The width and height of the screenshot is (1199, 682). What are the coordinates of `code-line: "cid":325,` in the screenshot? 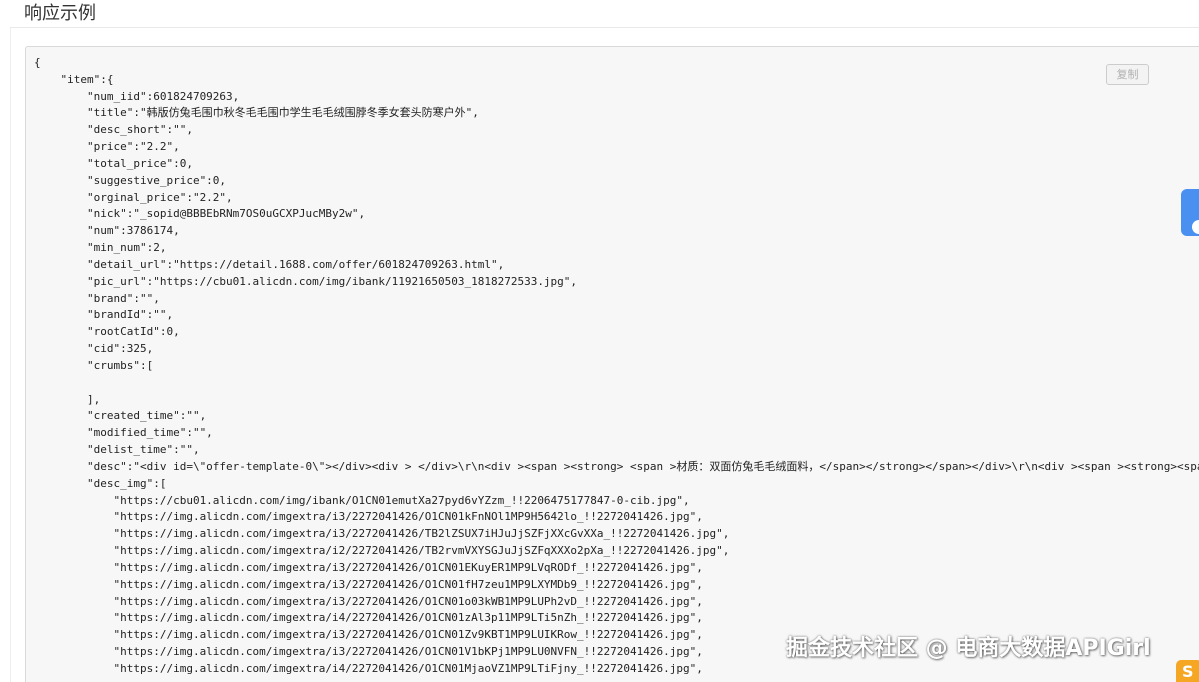 It's located at (94, 349).